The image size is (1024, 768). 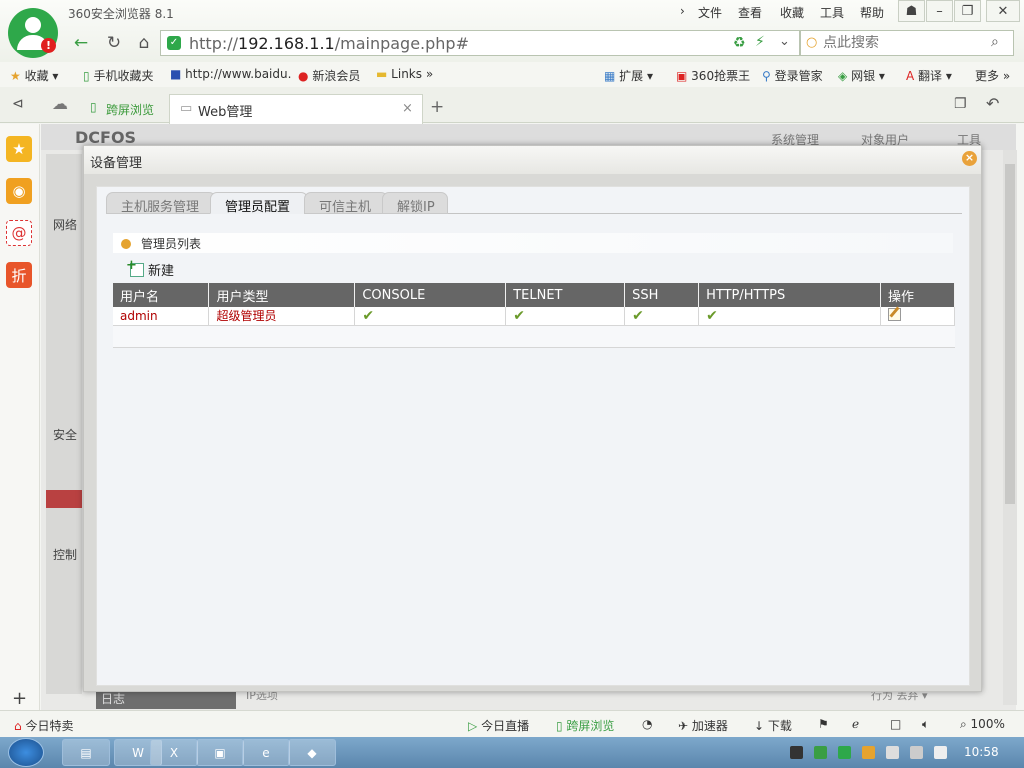 What do you see at coordinates (296, 109) in the screenshot?
I see `tab-web-admin: ▭ Web管理 ×` at bounding box center [296, 109].